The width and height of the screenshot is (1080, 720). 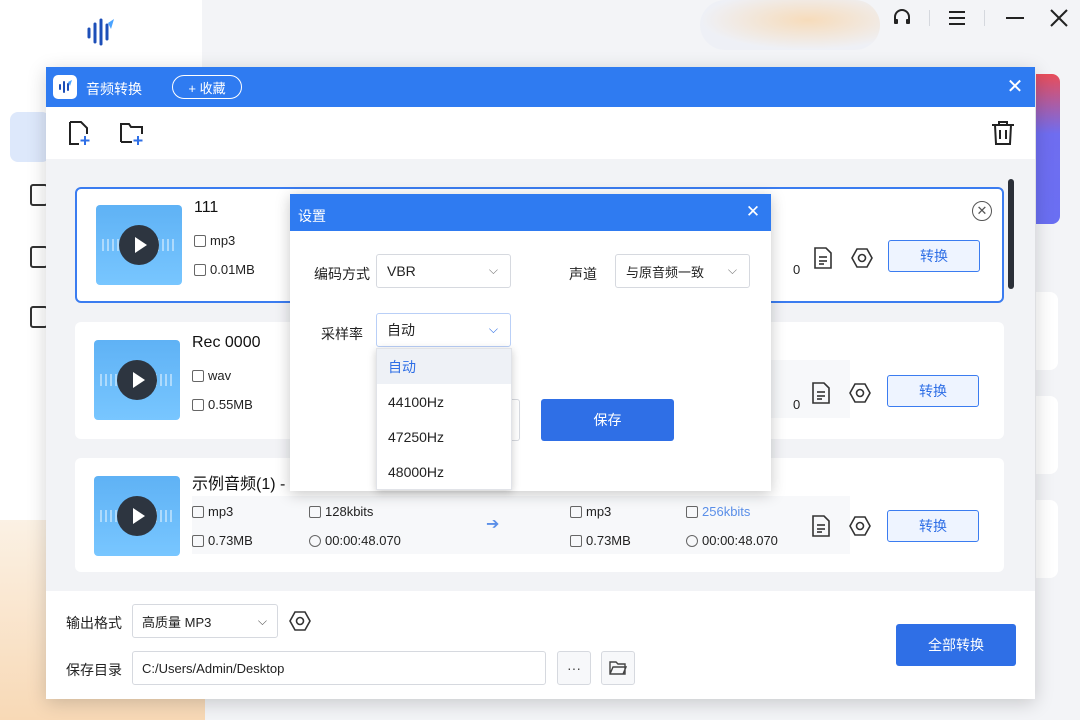 What do you see at coordinates (493, 329) in the screenshot?
I see `chevron-up-icon: ⌵` at bounding box center [493, 329].